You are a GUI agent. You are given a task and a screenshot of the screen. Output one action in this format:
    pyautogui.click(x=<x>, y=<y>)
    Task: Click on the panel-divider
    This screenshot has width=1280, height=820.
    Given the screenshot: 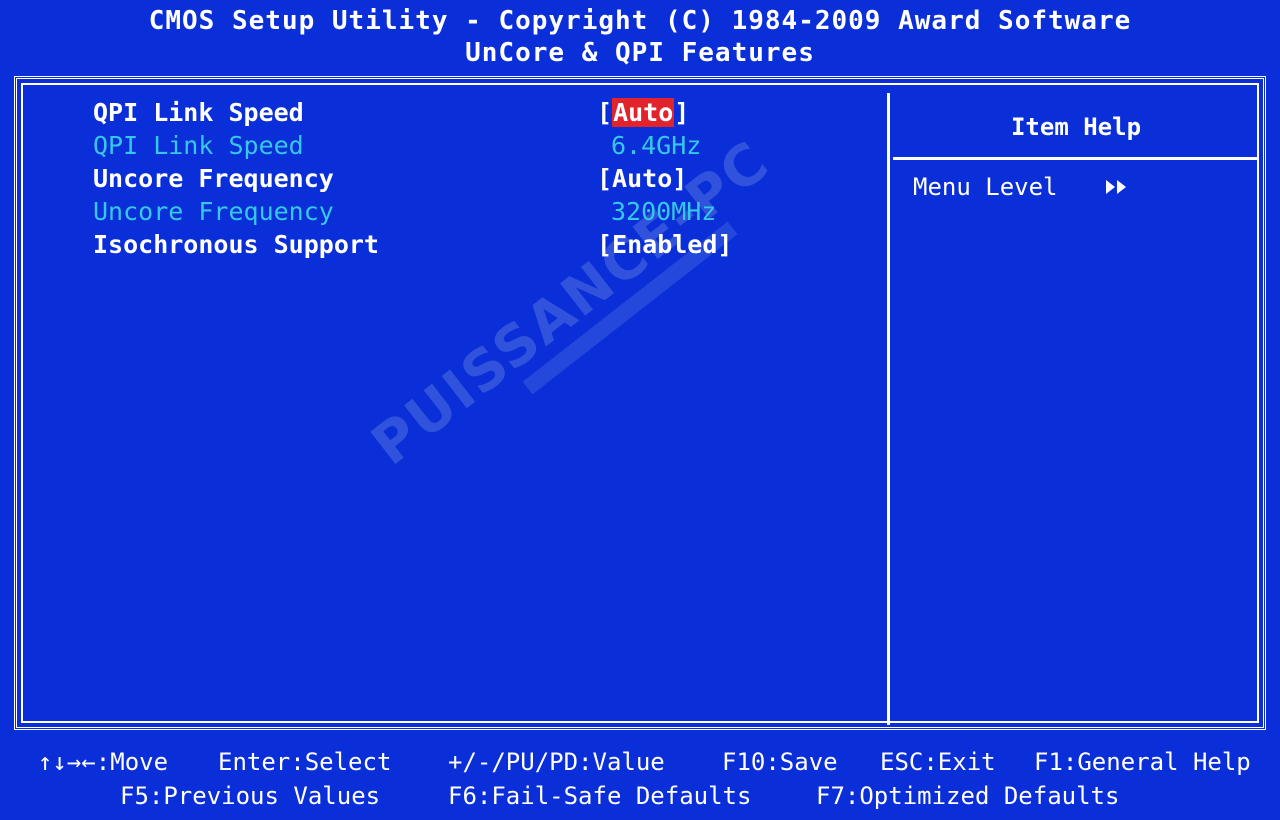 What is the action you would take?
    pyautogui.click(x=888, y=409)
    